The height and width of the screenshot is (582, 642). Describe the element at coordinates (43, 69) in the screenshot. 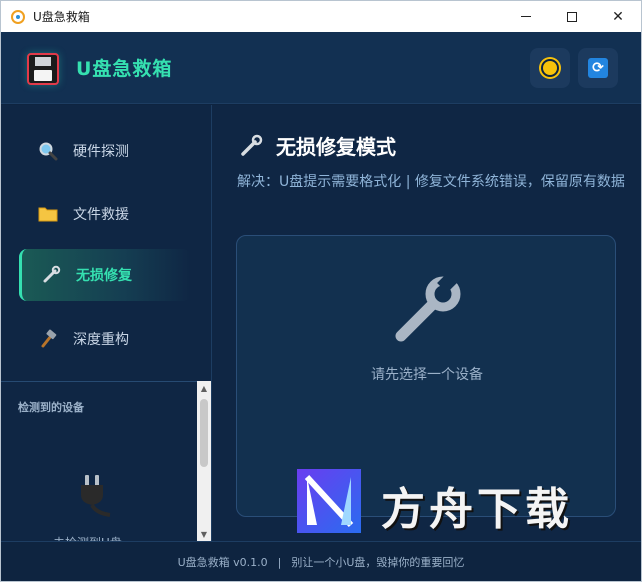

I see `floppy-disk-icon` at that location.